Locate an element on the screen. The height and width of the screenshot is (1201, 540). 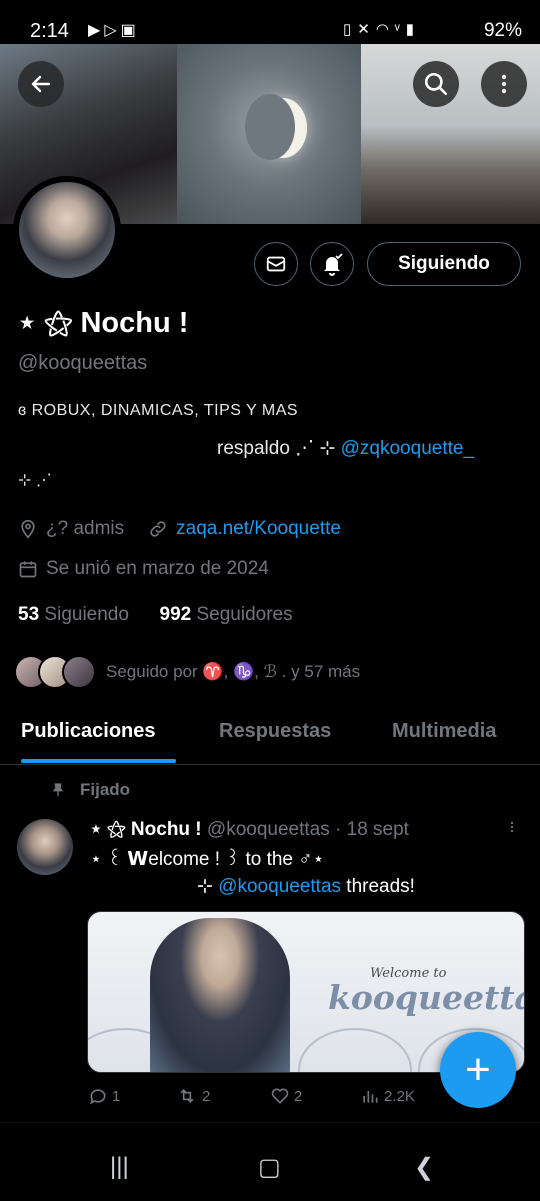
bell-check-icon is located at coordinates (333, 264).